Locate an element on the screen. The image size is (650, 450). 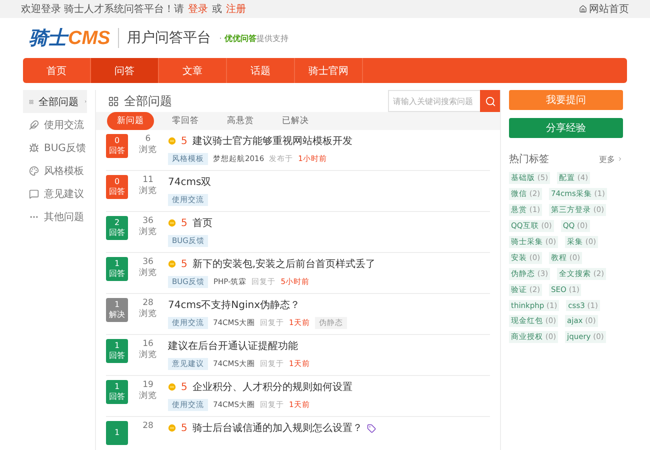
or-text: 或 is located at coordinates (217, 9).